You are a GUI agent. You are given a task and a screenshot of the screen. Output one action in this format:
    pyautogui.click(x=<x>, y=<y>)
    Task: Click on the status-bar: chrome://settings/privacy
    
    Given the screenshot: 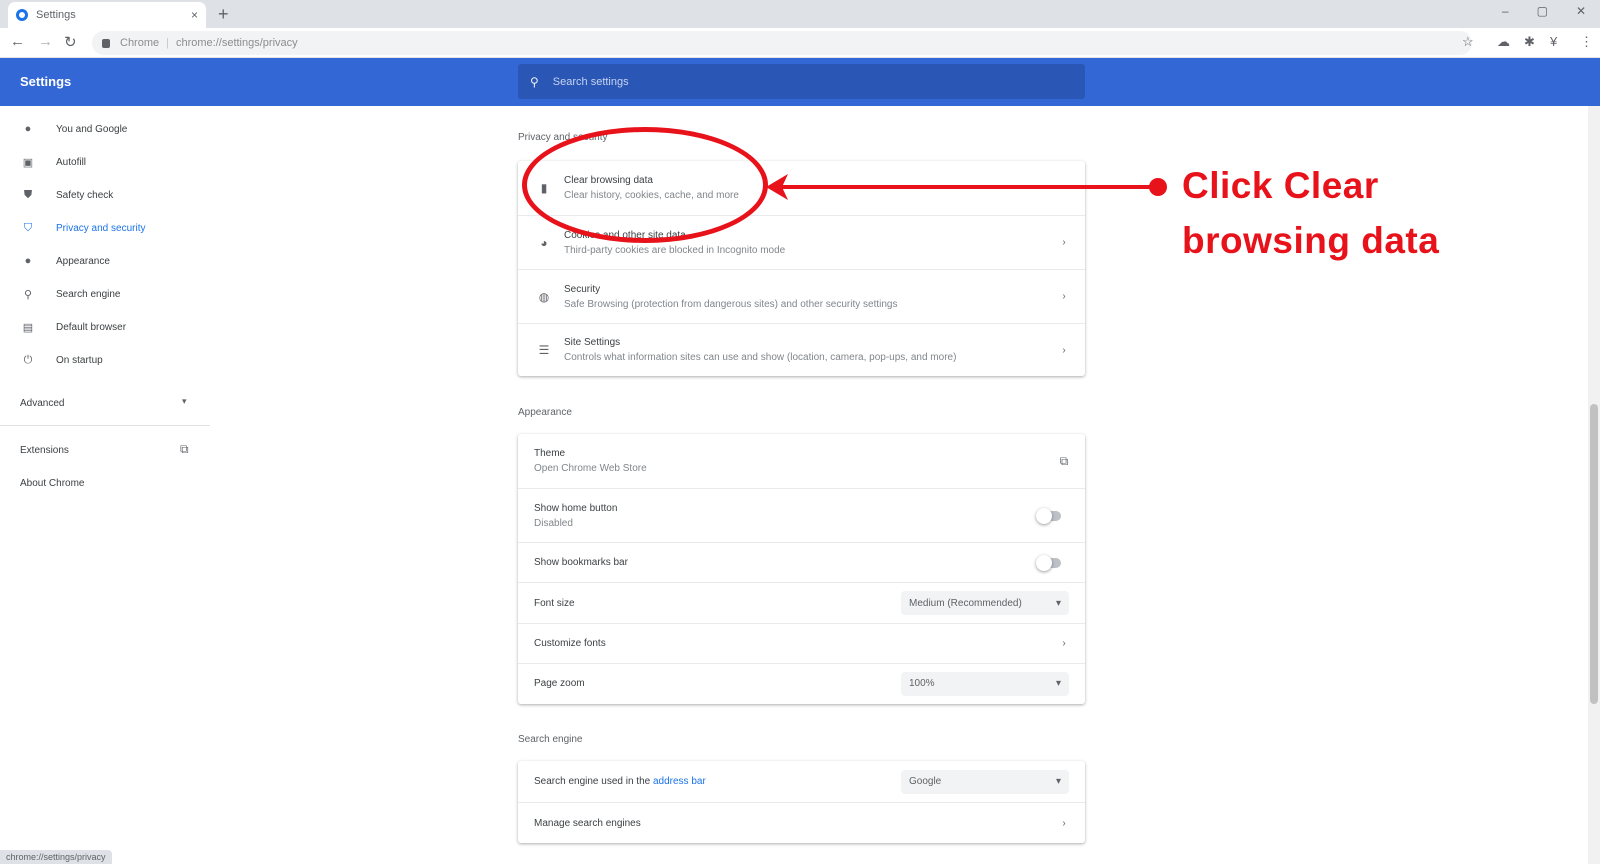 What is the action you would take?
    pyautogui.click(x=56, y=857)
    